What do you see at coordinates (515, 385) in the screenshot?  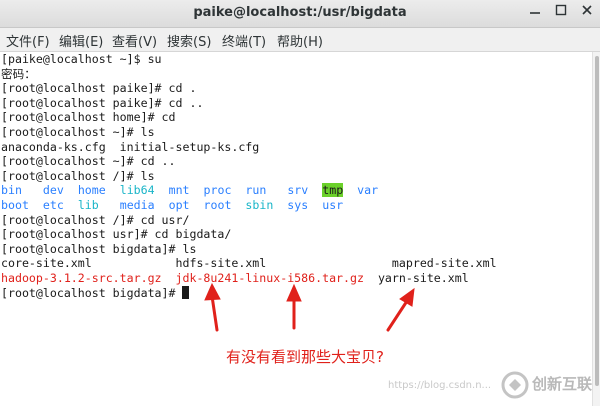 I see `brand-logo-icon` at bounding box center [515, 385].